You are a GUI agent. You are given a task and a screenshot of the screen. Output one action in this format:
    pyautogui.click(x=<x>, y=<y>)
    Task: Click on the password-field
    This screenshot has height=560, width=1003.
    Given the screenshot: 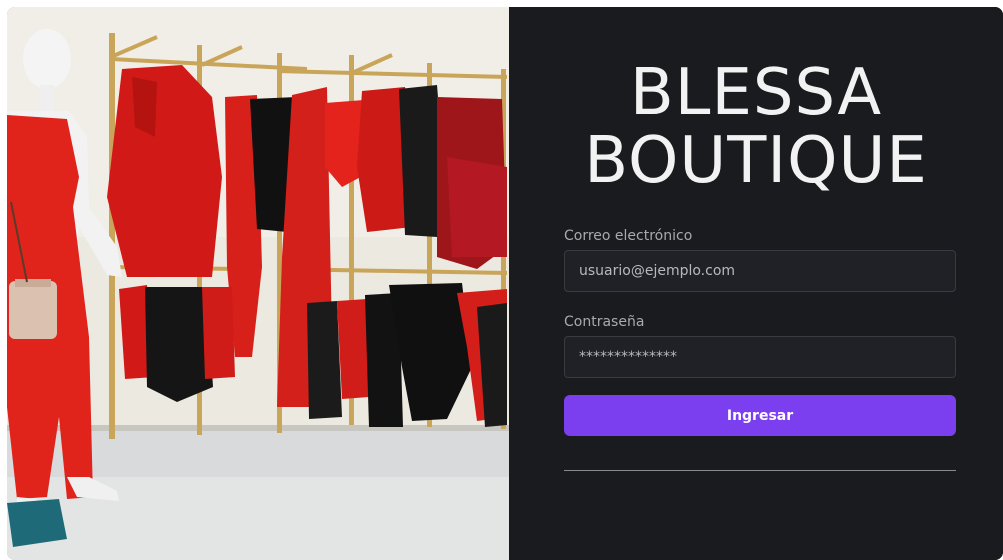 What is the action you would take?
    pyautogui.click(x=760, y=357)
    